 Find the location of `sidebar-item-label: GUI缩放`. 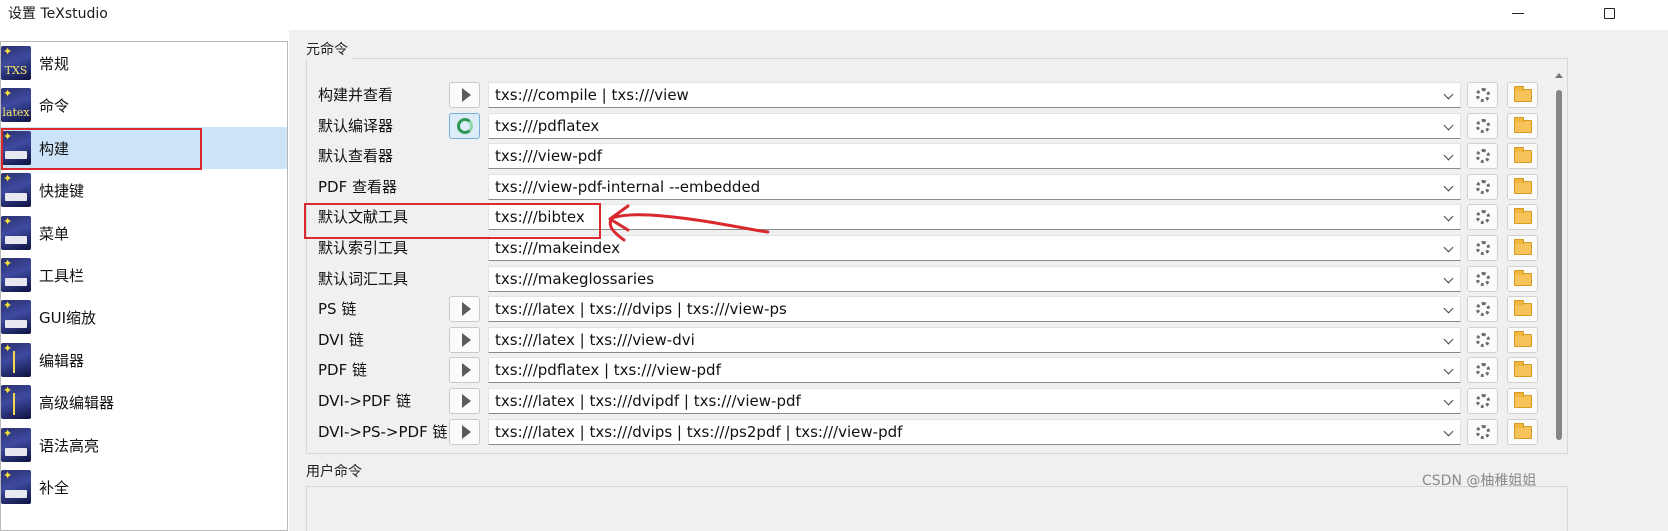

sidebar-item-label: GUI缩放 is located at coordinates (68, 317).